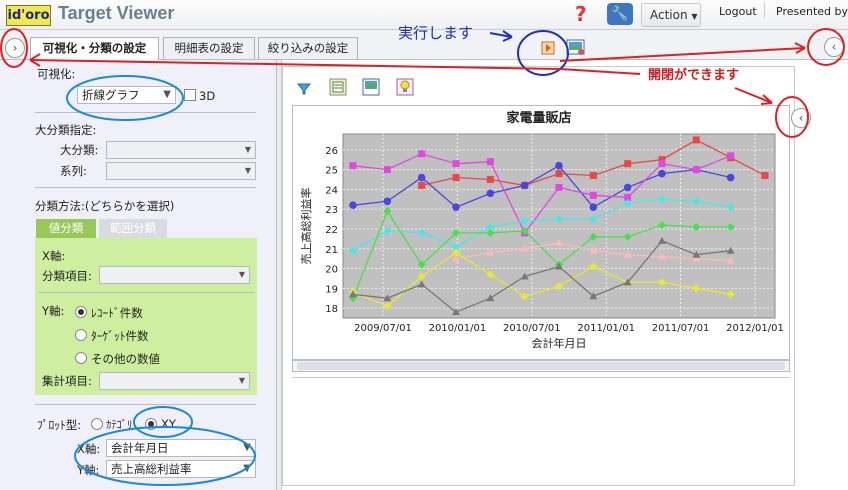 The width and height of the screenshot is (848, 490). What do you see at coordinates (694, 75) in the screenshot?
I see `annotation-open-close-text: 開閉ができます` at bounding box center [694, 75].